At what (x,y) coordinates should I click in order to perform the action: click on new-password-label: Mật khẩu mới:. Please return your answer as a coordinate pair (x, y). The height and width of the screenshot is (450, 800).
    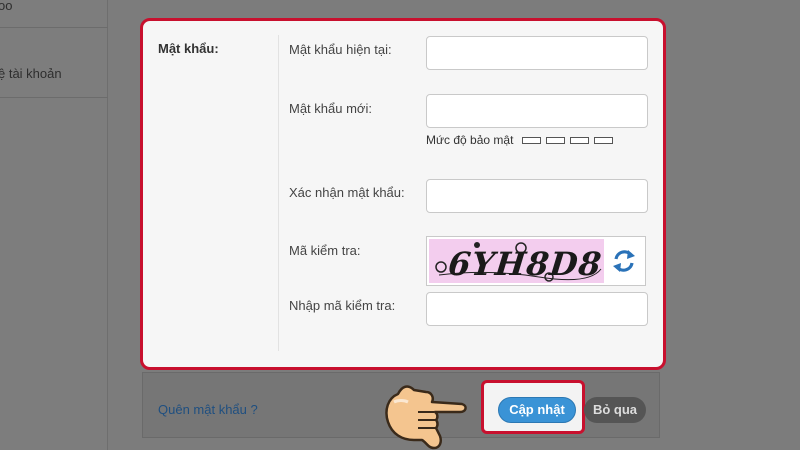
    Looking at the image, I should click on (330, 108).